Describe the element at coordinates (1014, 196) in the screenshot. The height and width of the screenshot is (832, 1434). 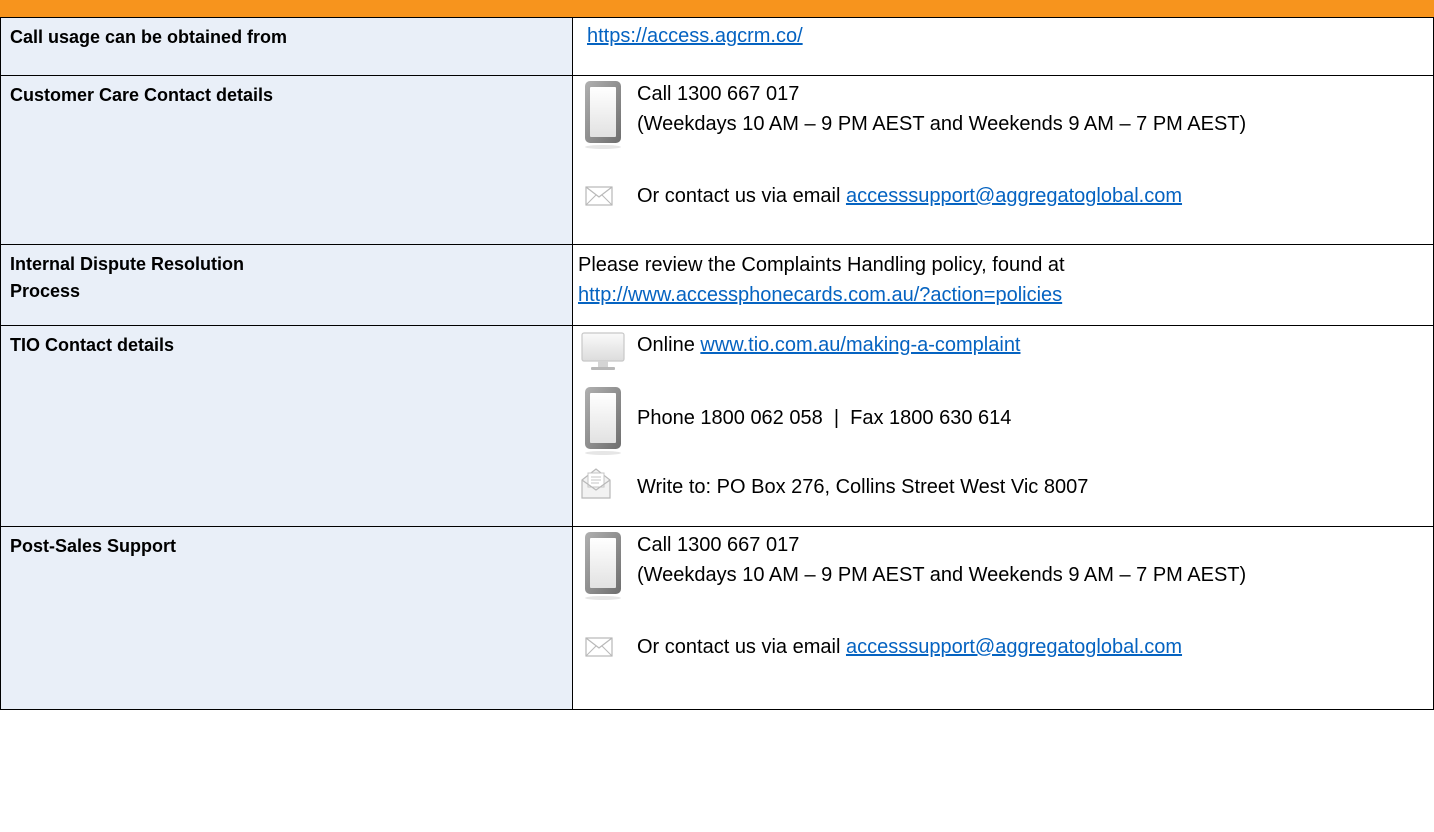
I see `customer-care-email-link: accesssupport@aggregatoglobal.com` at that location.